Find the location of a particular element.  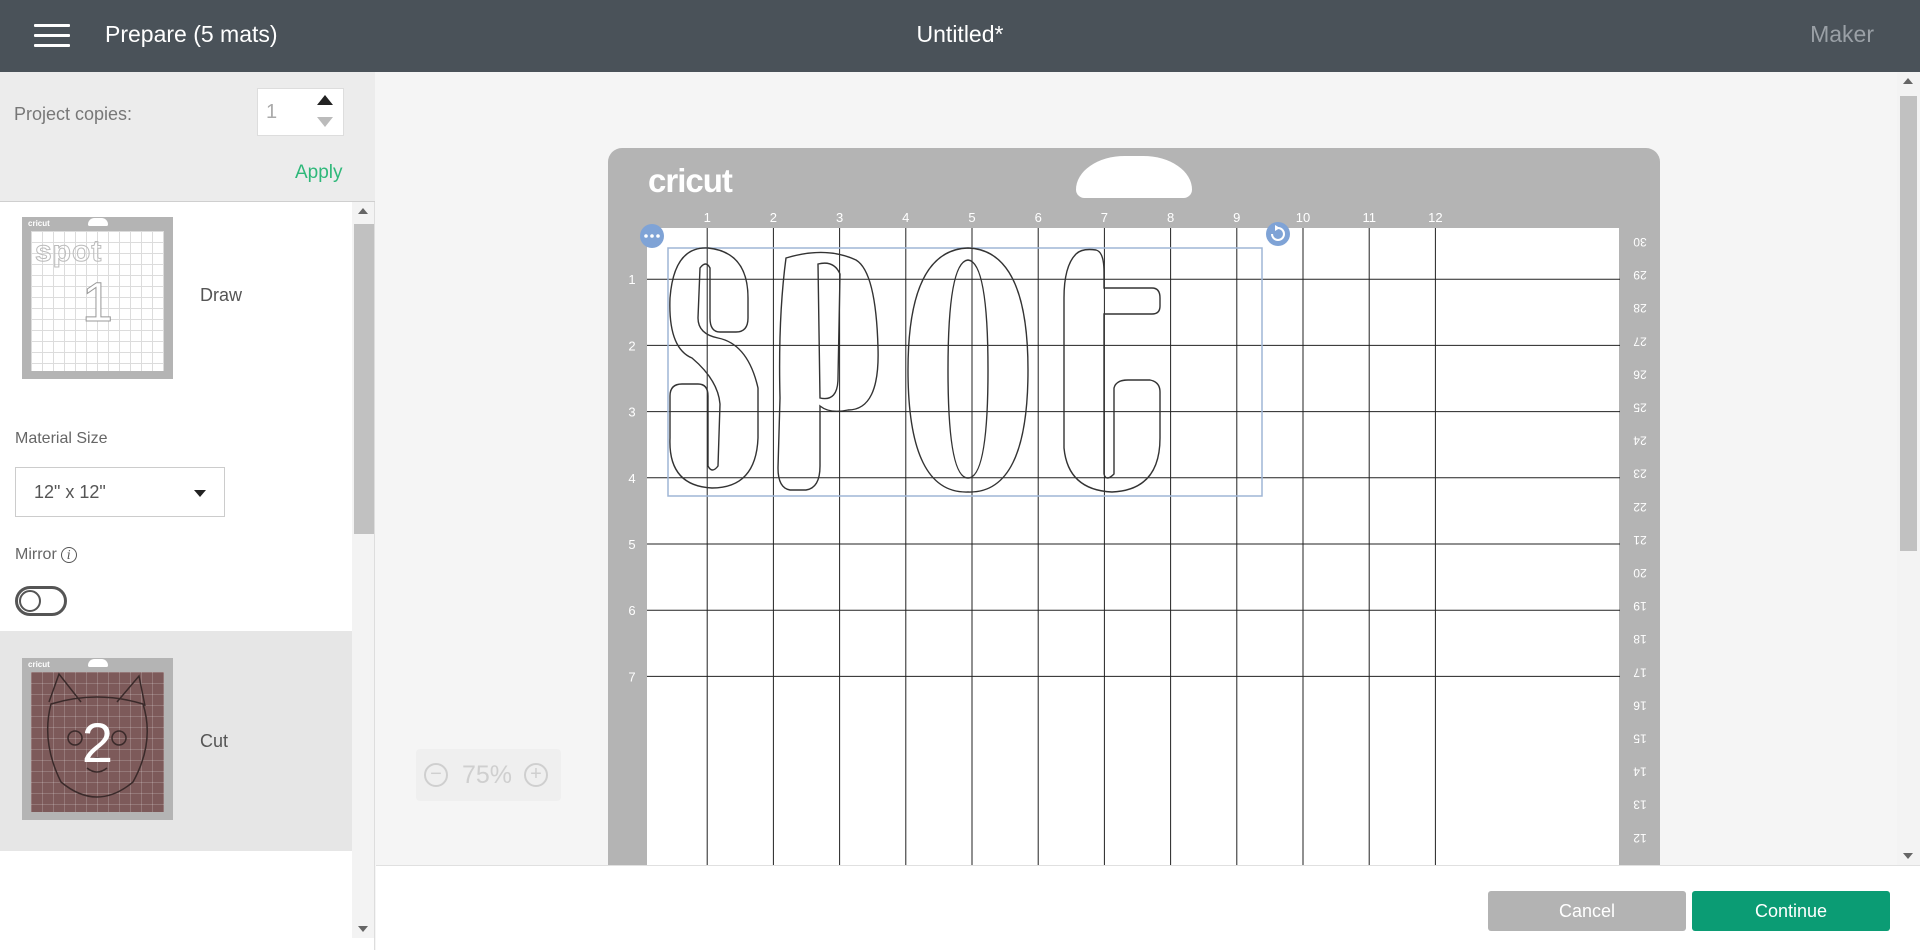

top-ruler-label: 1 is located at coordinates (707, 217).